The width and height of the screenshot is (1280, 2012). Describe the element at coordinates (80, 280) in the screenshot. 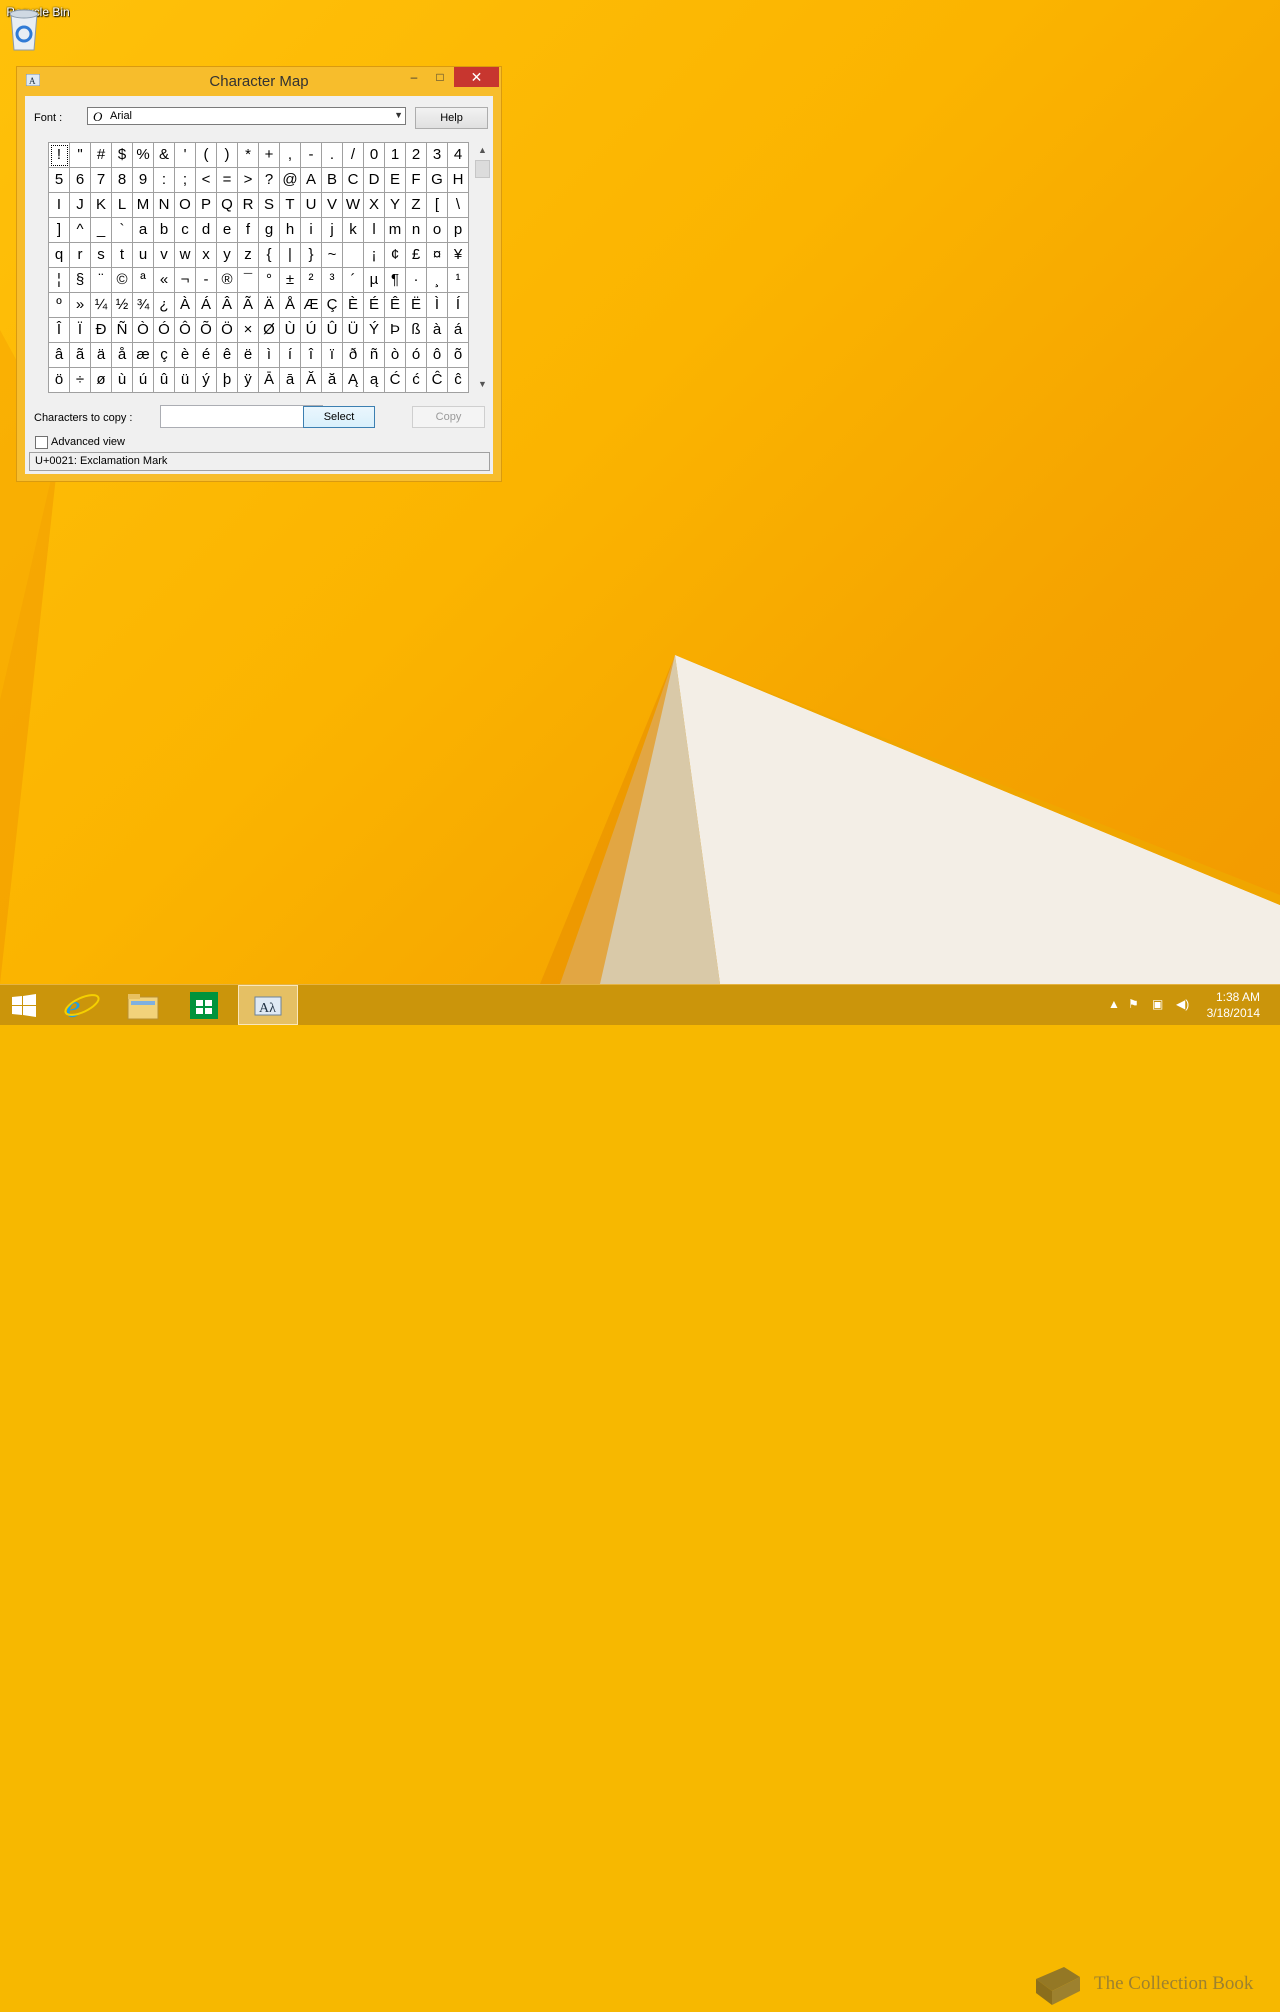

I see `char-cell: §` at that location.